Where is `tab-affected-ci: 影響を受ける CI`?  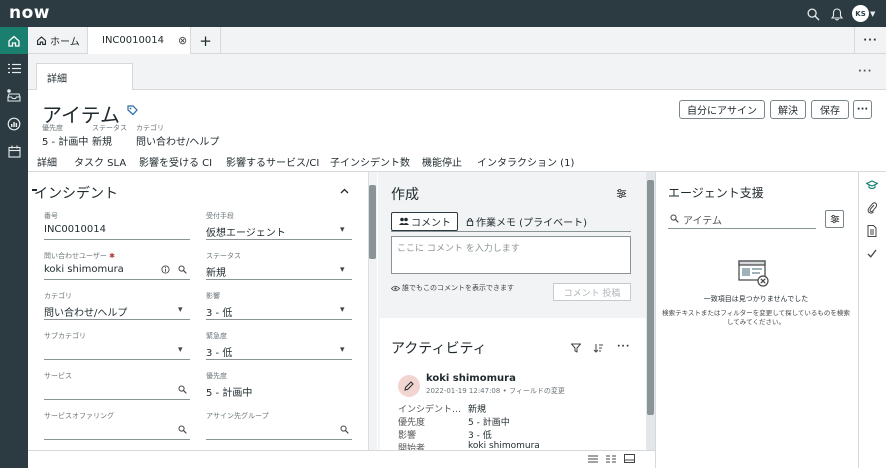 tab-affected-ci: 影響を受ける CI is located at coordinates (175, 161).